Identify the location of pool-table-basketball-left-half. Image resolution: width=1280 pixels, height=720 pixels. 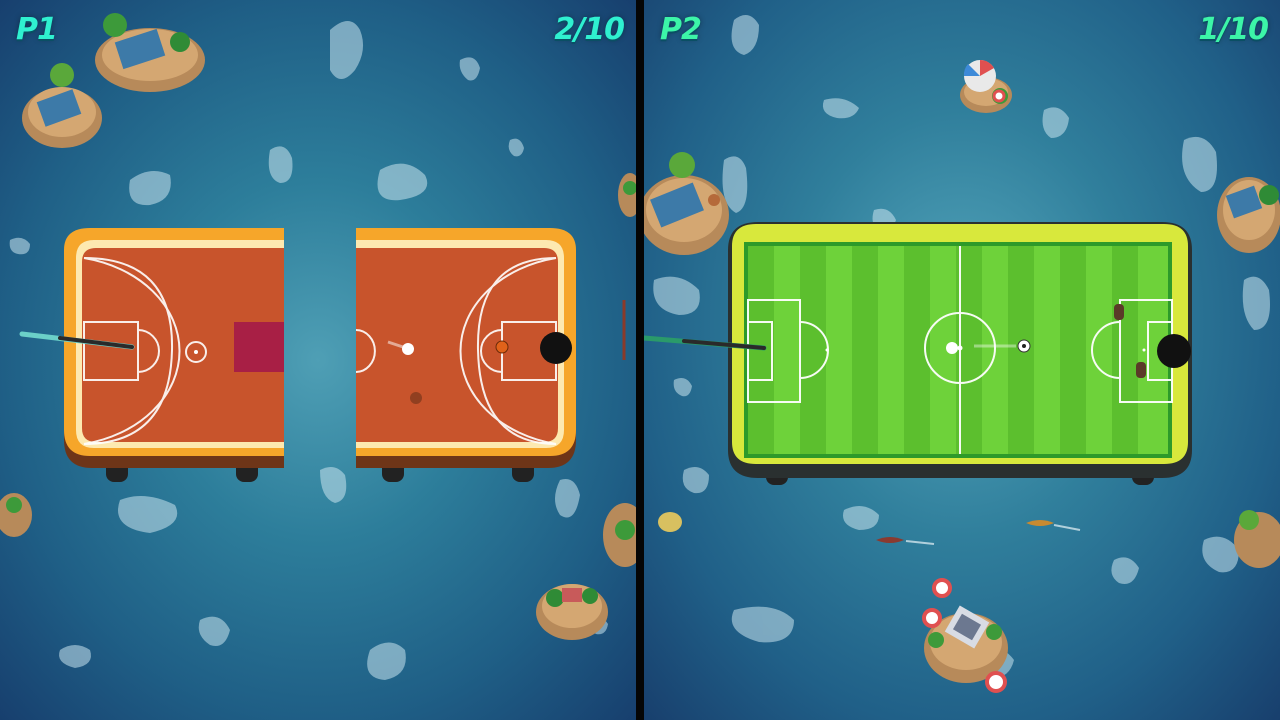
(174, 355).